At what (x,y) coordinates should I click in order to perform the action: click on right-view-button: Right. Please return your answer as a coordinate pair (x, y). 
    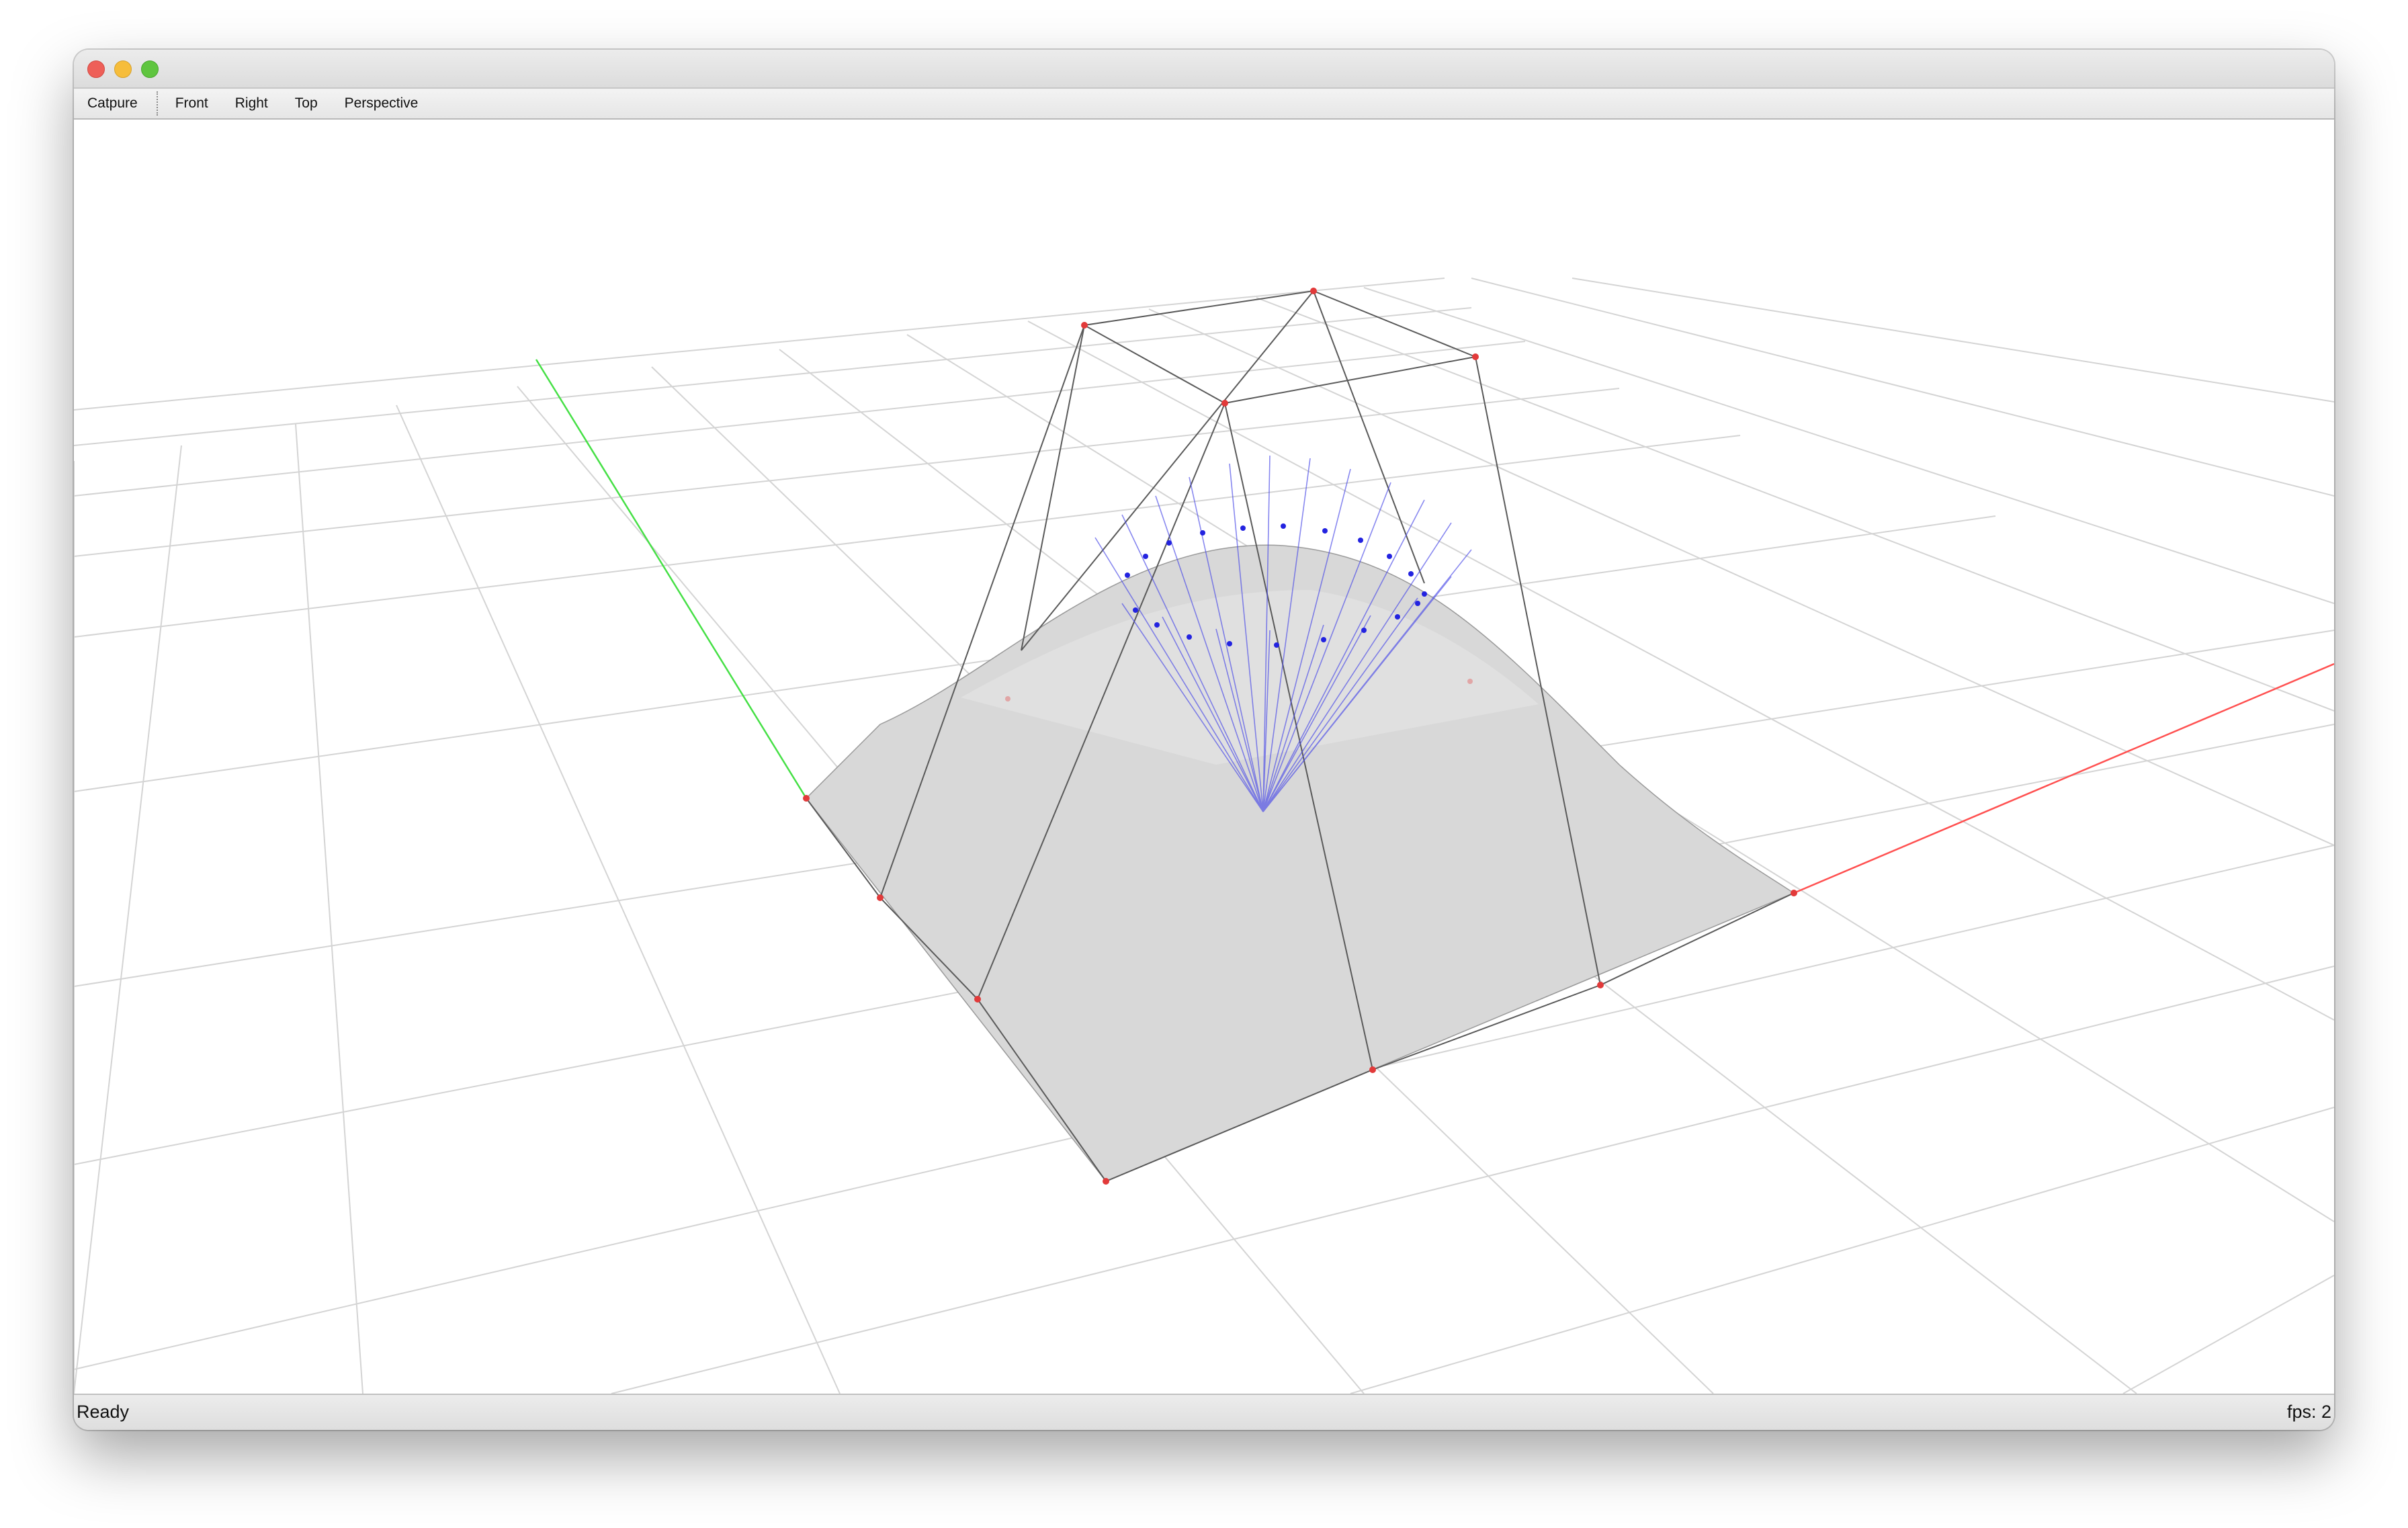
    Looking at the image, I should click on (252, 104).